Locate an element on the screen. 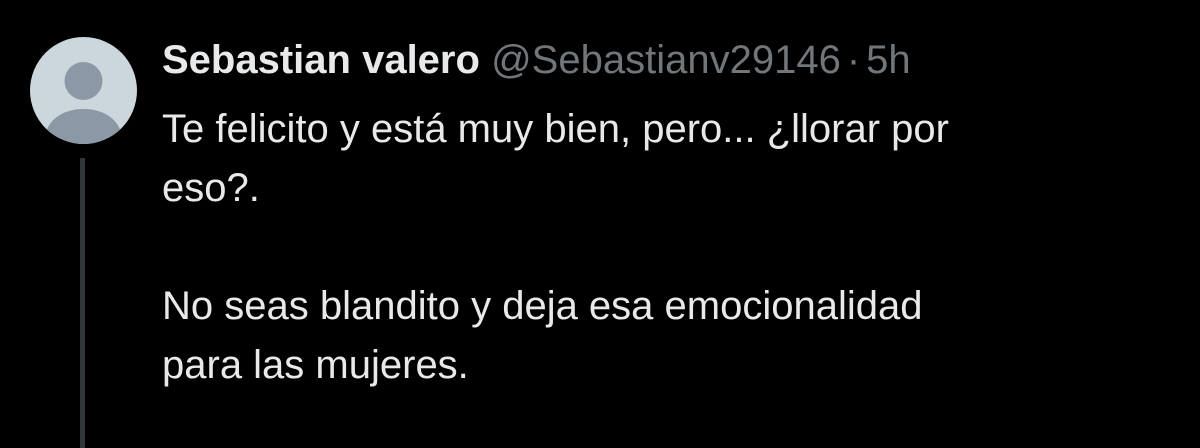 This screenshot has width=1200, height=448. tweet-text-line: para las mujeres. is located at coordinates (315, 365).